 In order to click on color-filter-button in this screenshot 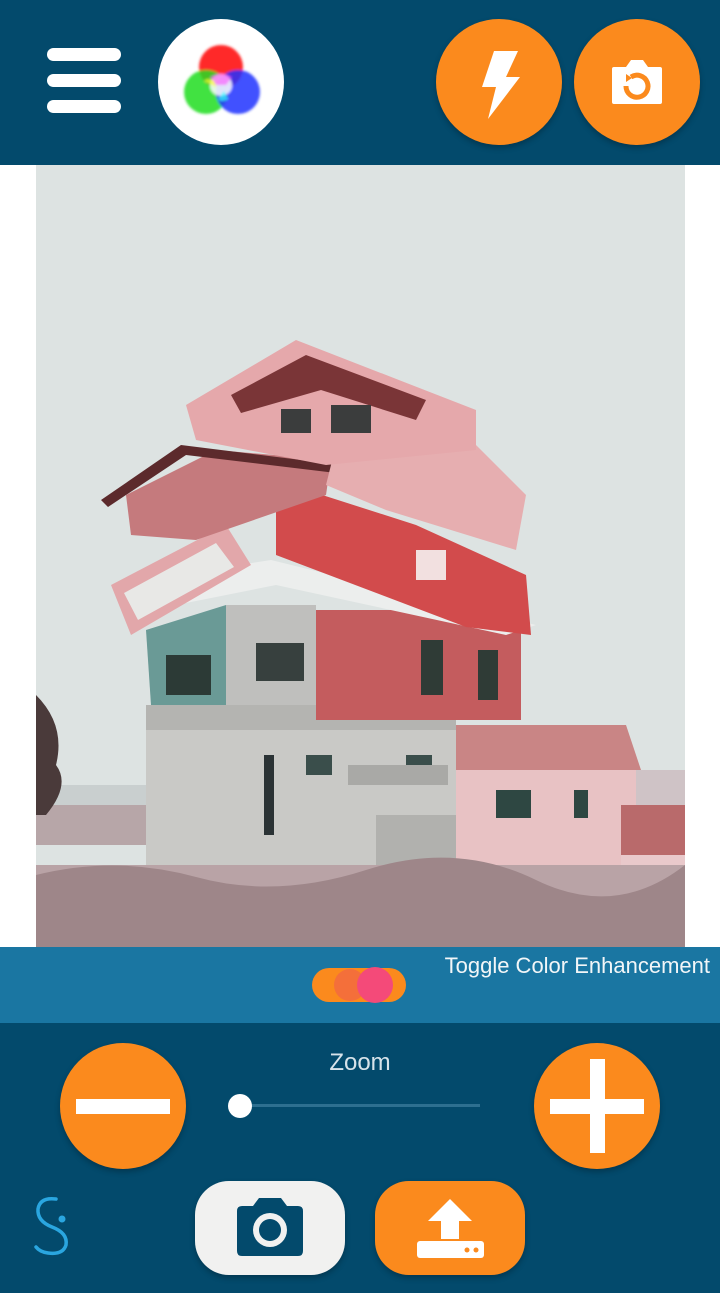, I will do `click(221, 82)`.